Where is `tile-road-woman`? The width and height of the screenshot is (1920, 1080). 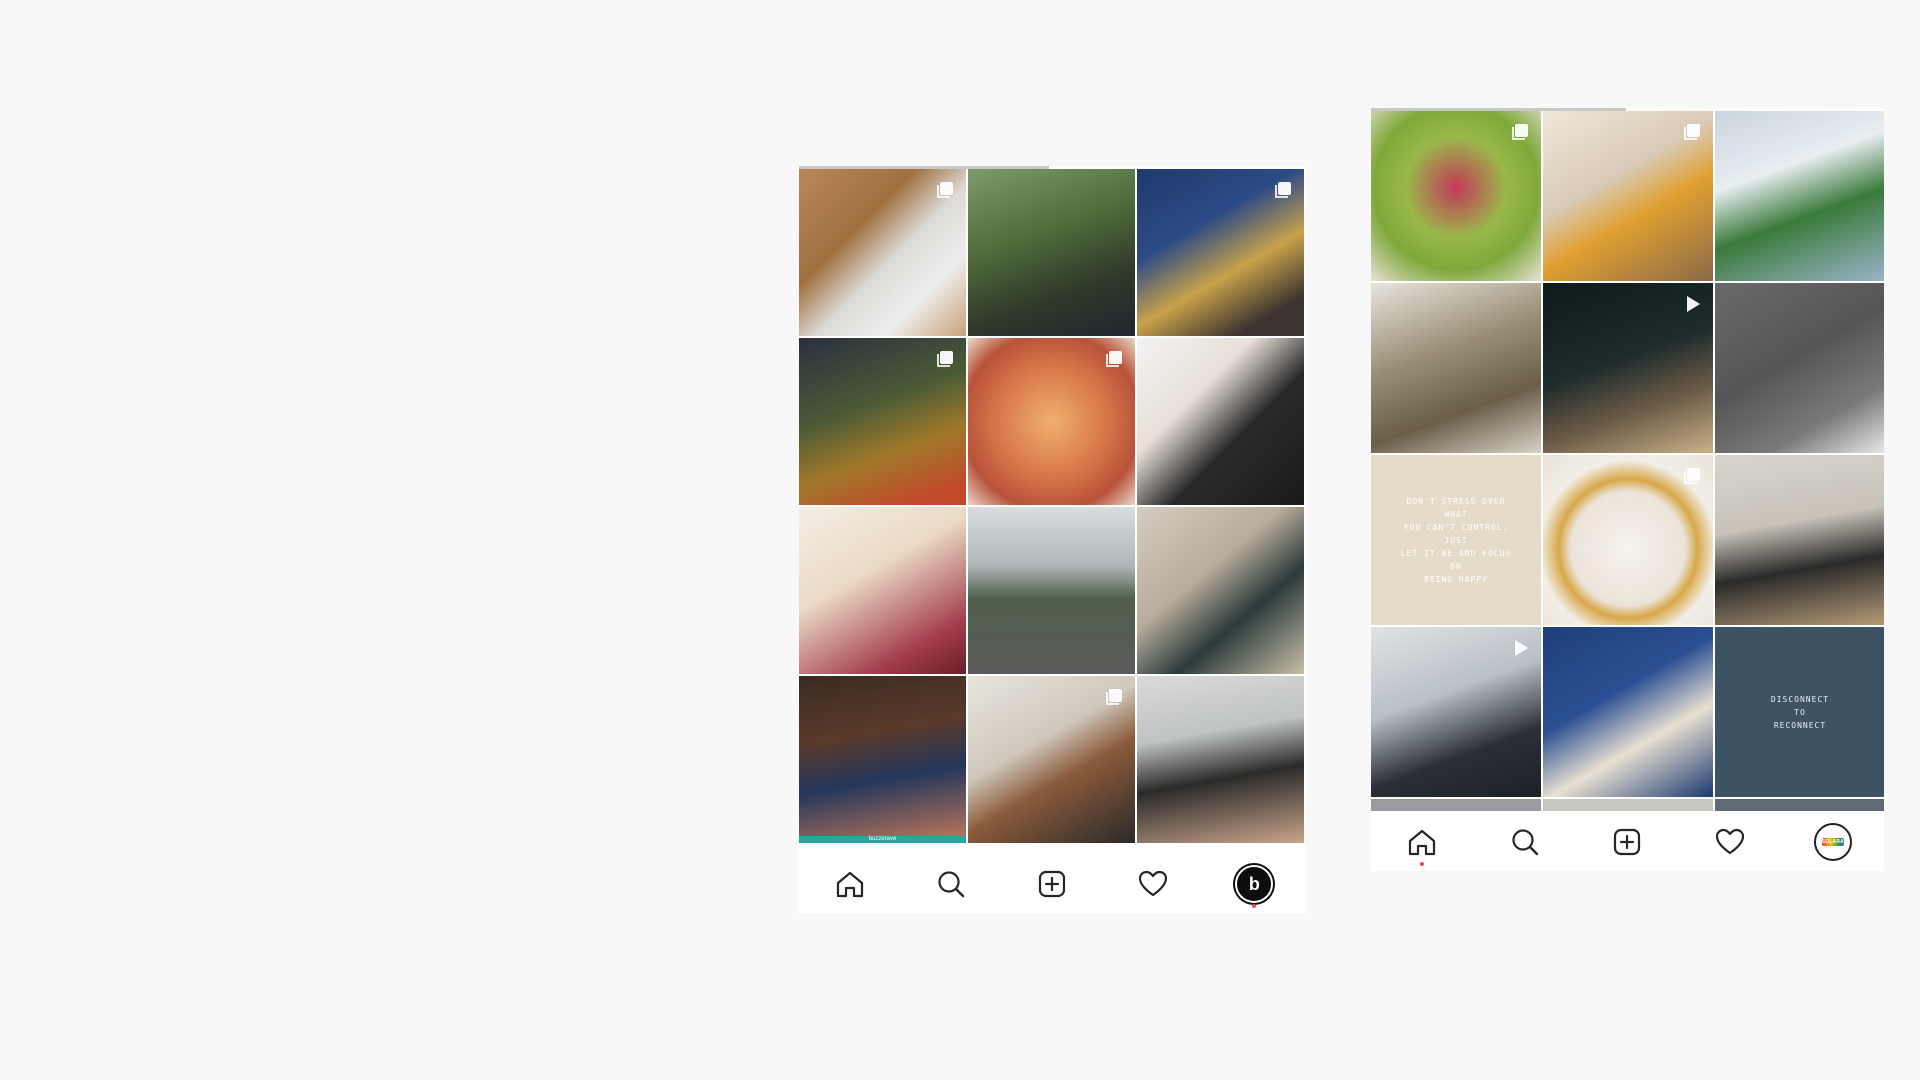
tile-road-woman is located at coordinates (1051, 590).